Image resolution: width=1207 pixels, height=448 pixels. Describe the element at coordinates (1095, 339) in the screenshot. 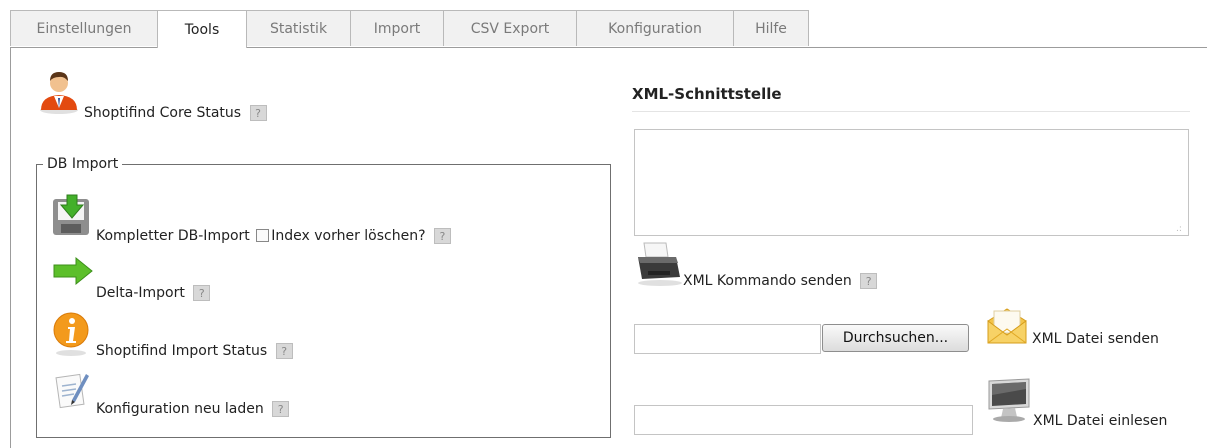

I see `send-file-link: XML Datei senden` at that location.